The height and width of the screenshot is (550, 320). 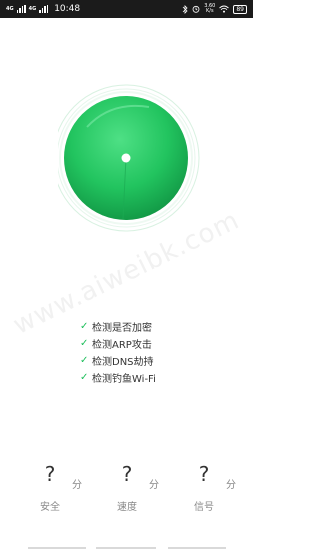 I want to click on check-label: 检测DNS劫持, so click(x=123, y=362).